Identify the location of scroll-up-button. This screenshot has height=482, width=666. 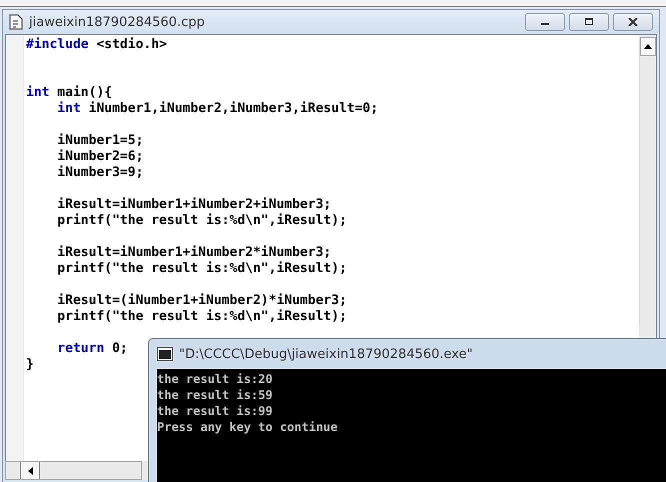
(648, 46).